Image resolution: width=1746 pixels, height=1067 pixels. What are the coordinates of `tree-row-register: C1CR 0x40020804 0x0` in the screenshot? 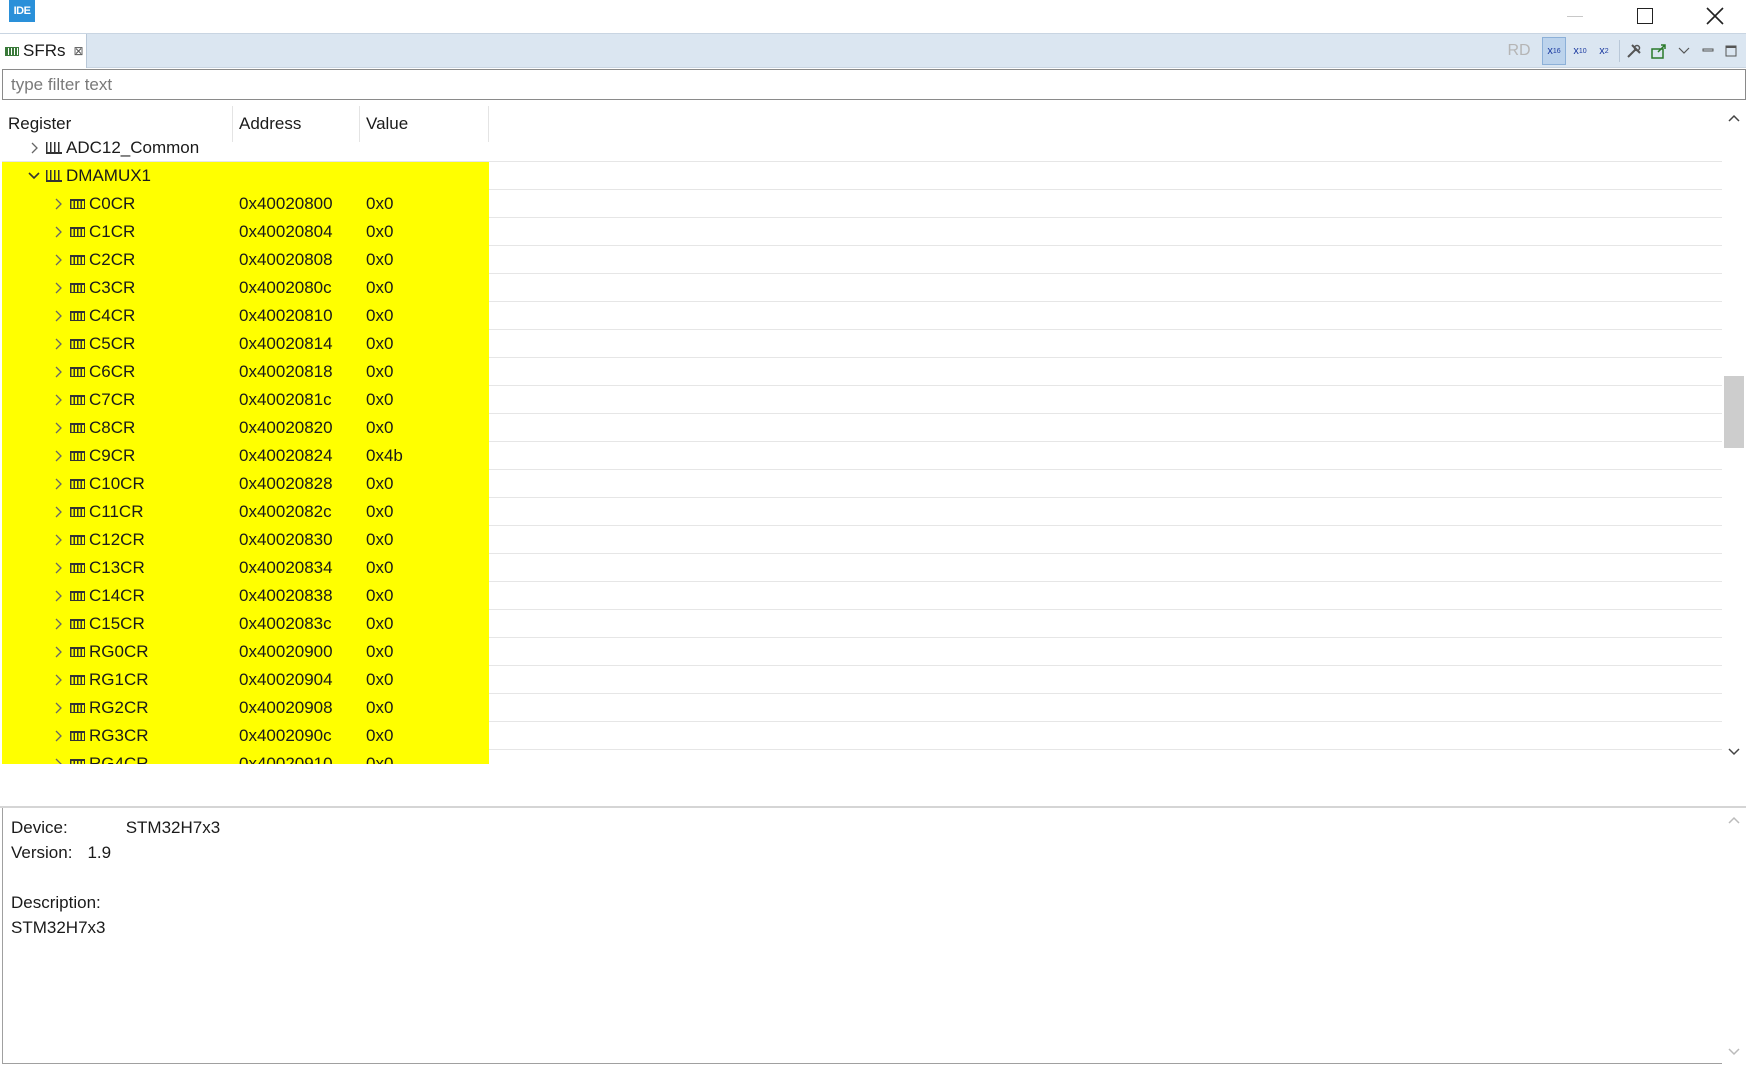 It's located at (862, 232).